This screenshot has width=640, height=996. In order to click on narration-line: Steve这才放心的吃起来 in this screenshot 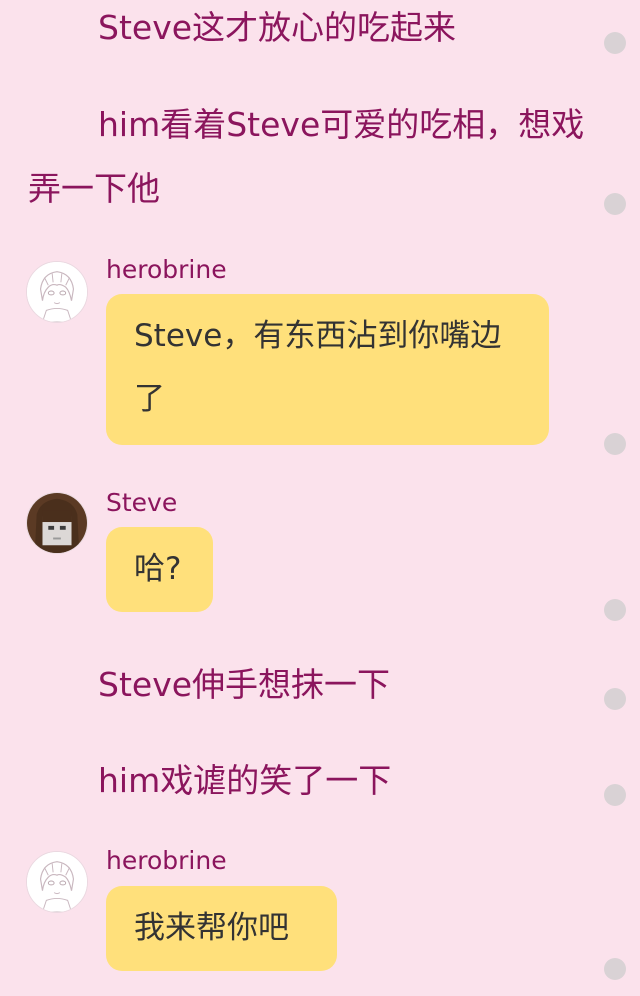, I will do `click(277, 27)`.